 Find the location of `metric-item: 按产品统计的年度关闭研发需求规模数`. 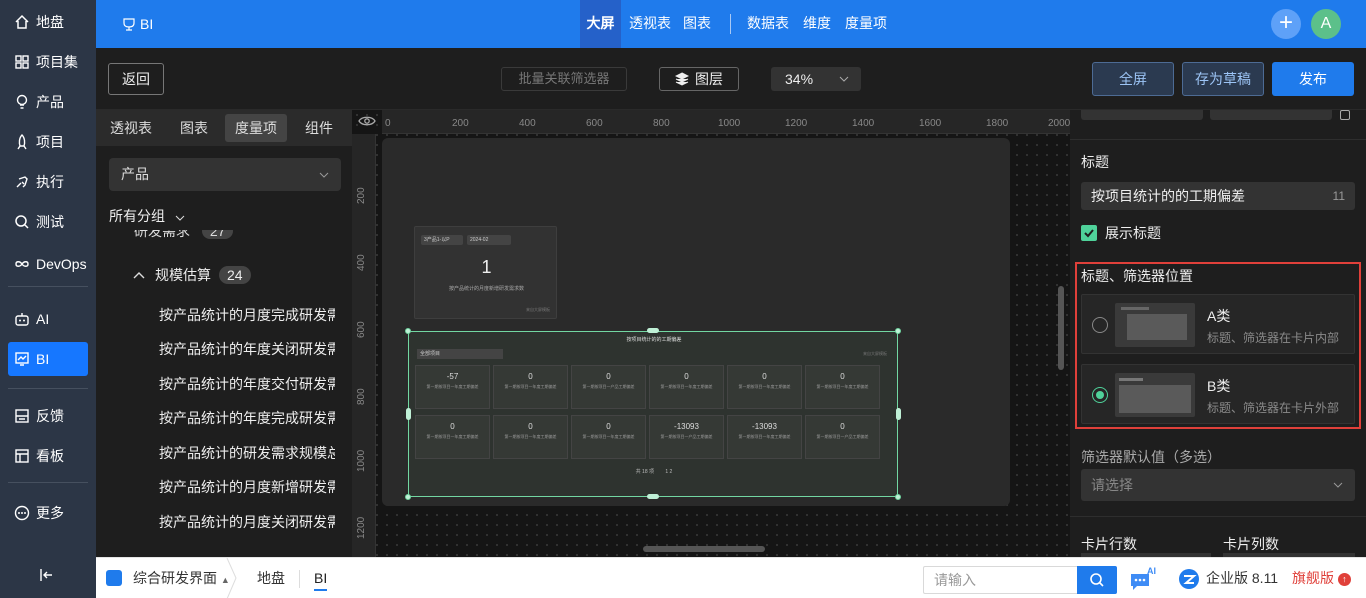

metric-item: 按产品统计的年度关闭研发需求规模数 is located at coordinates (247, 349).